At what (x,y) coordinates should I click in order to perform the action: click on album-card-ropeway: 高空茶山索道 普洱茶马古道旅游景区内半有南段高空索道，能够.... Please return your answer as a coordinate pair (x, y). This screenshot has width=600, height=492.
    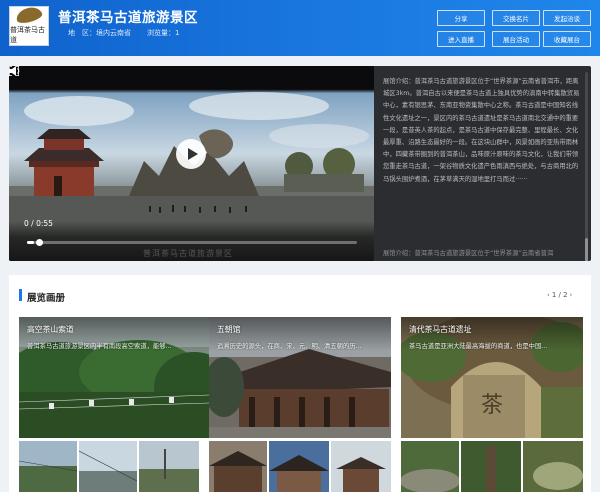
    Looking at the image, I should click on (114, 377).